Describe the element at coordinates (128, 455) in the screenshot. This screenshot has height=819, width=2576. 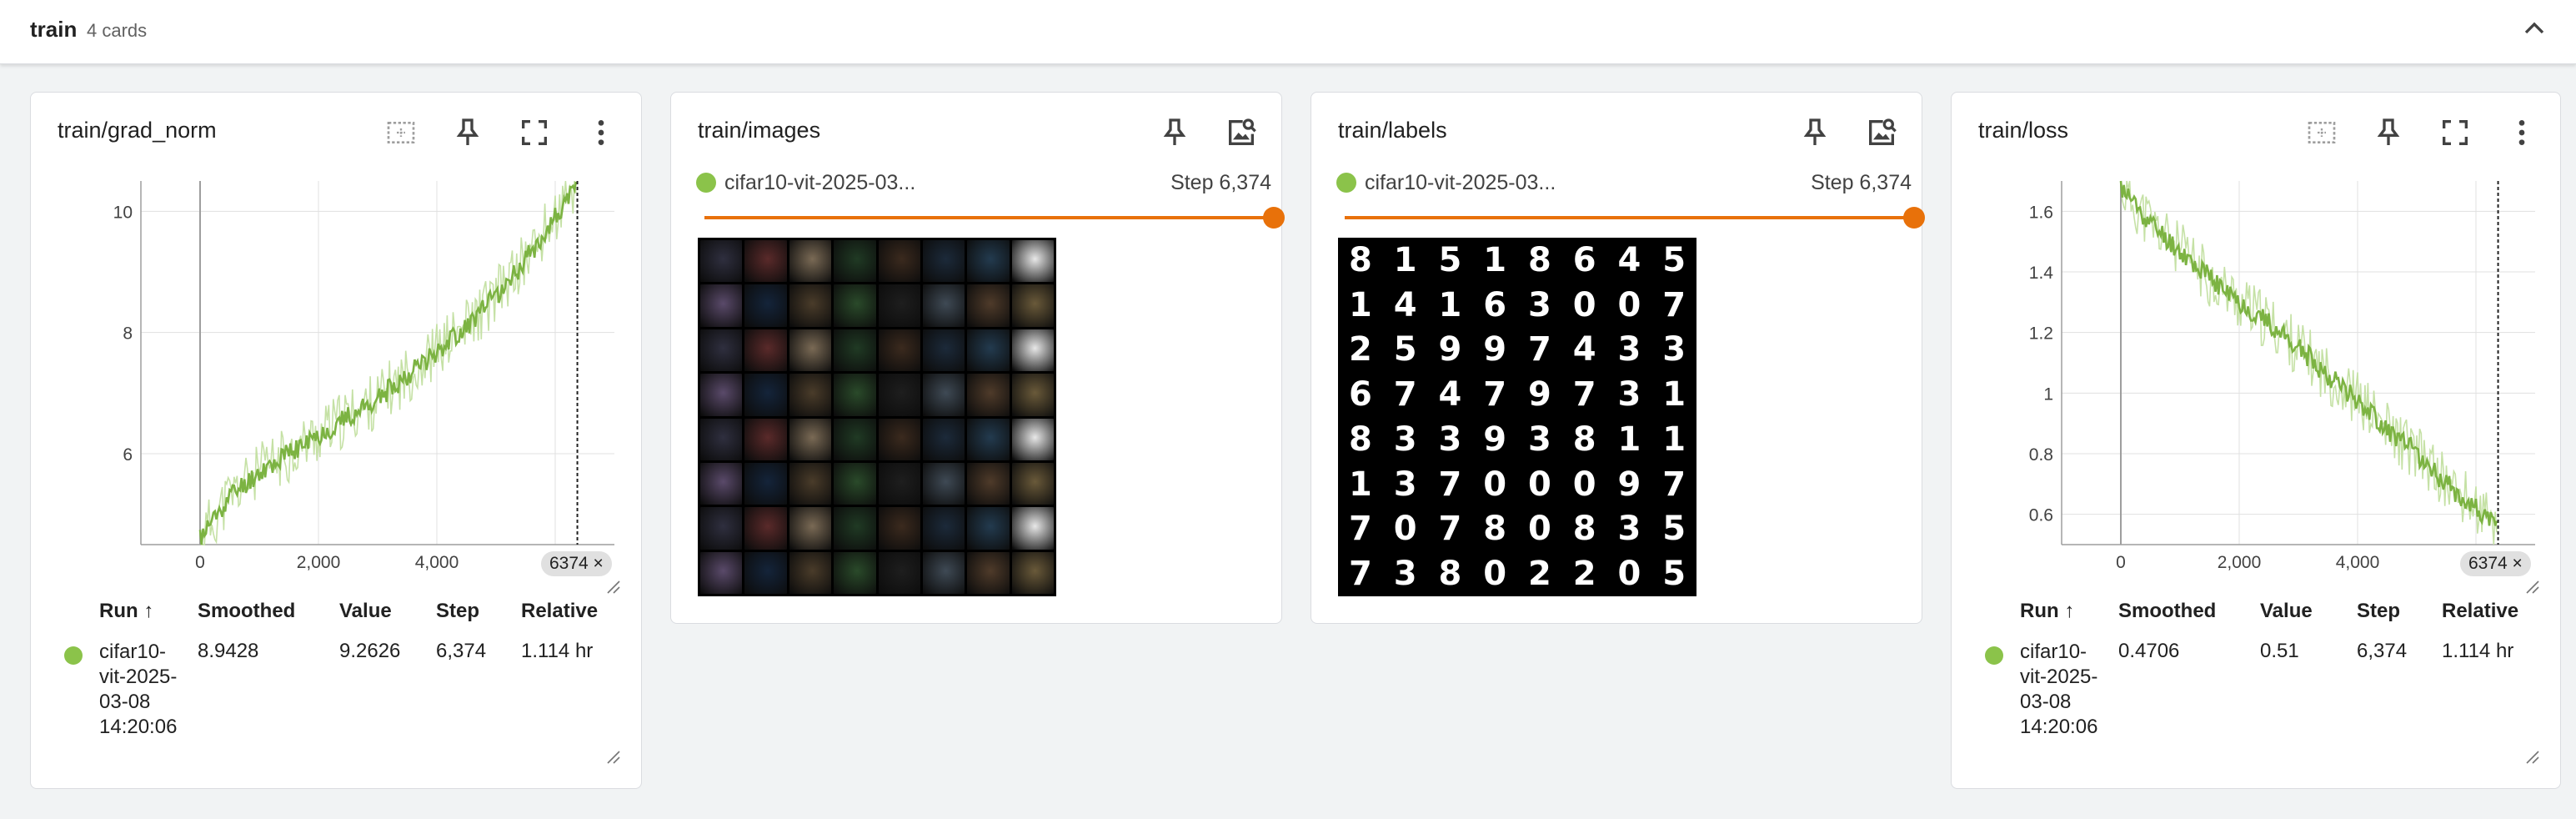
I see `y-tick-label: 6` at that location.